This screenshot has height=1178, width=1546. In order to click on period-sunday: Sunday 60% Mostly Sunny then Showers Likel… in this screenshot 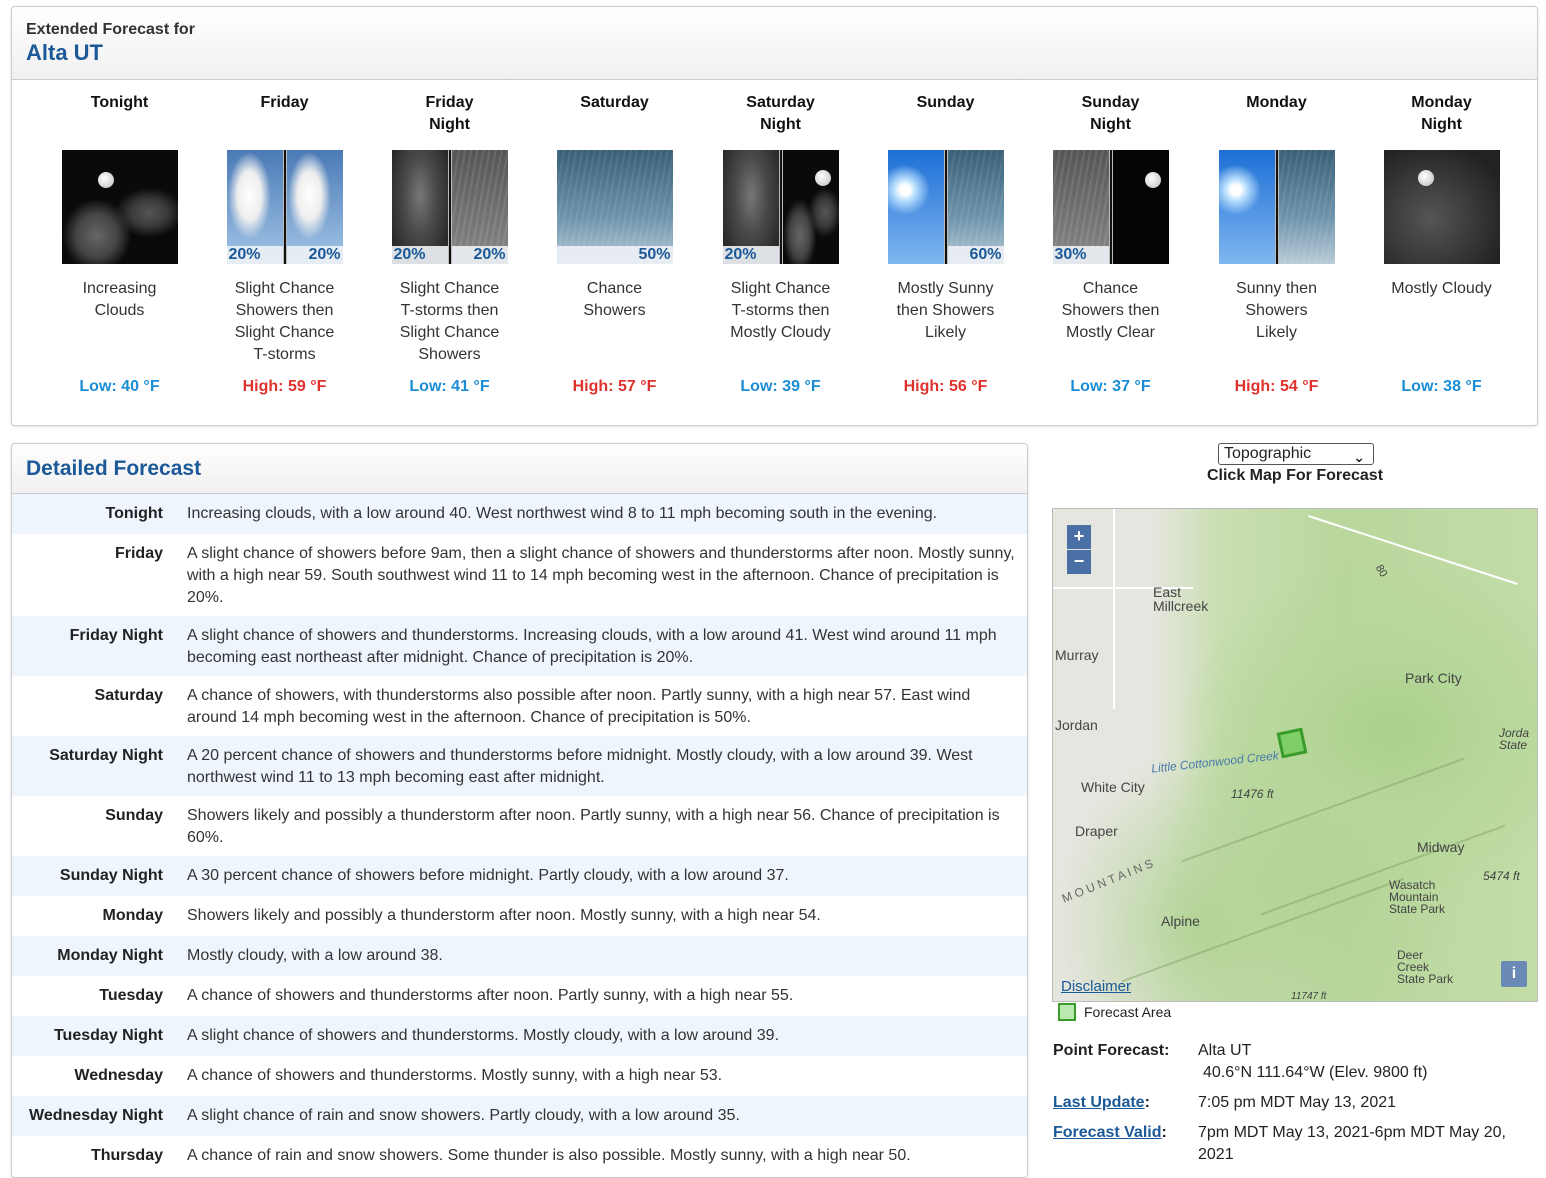, I will do `click(945, 244)`.